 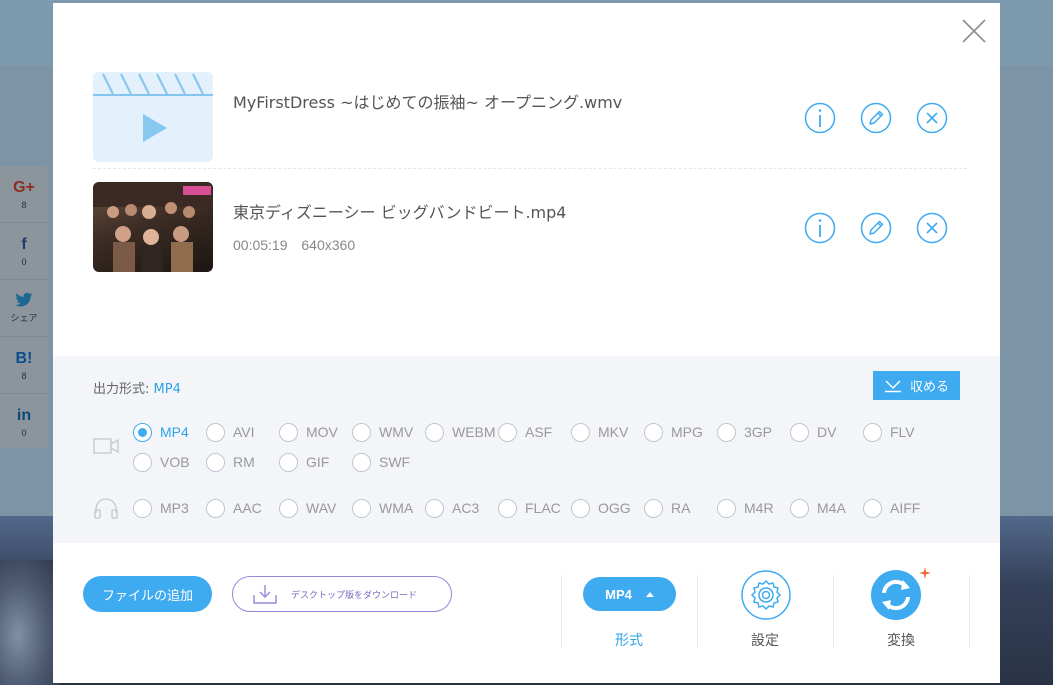 What do you see at coordinates (153, 117) in the screenshot?
I see `video-thumbnail` at bounding box center [153, 117].